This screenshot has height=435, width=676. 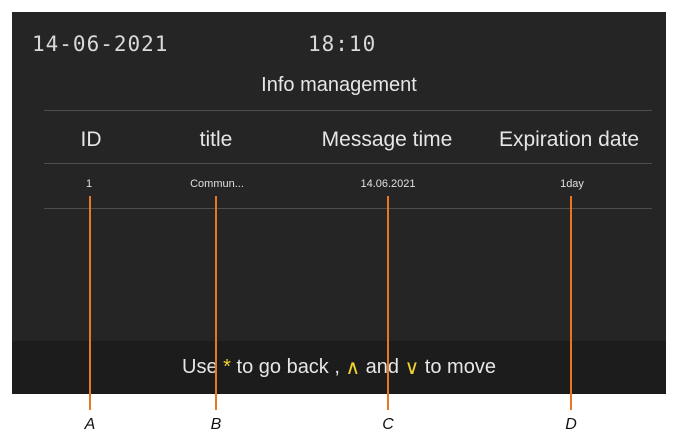 What do you see at coordinates (569, 139) in the screenshot?
I see `column-header-expiration-date: Expiration date` at bounding box center [569, 139].